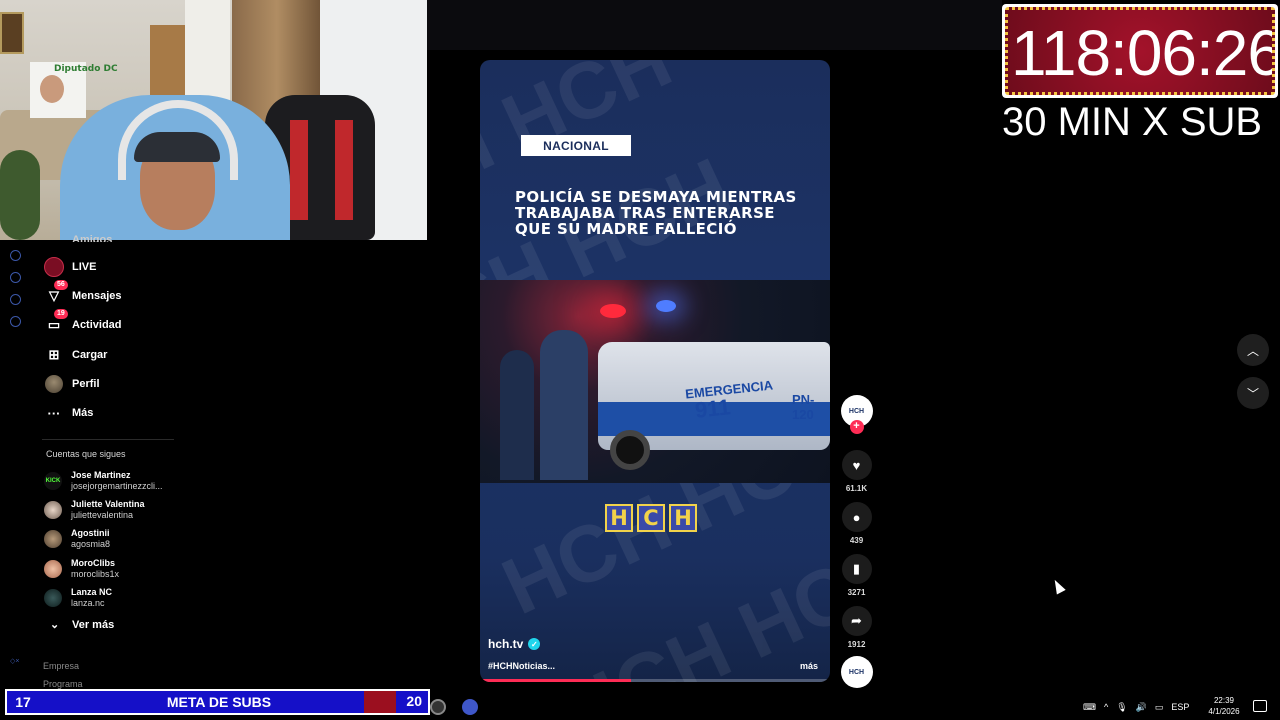 The height and width of the screenshot is (720, 1280). I want to click on following-username: lanza.nc, so click(88, 602).